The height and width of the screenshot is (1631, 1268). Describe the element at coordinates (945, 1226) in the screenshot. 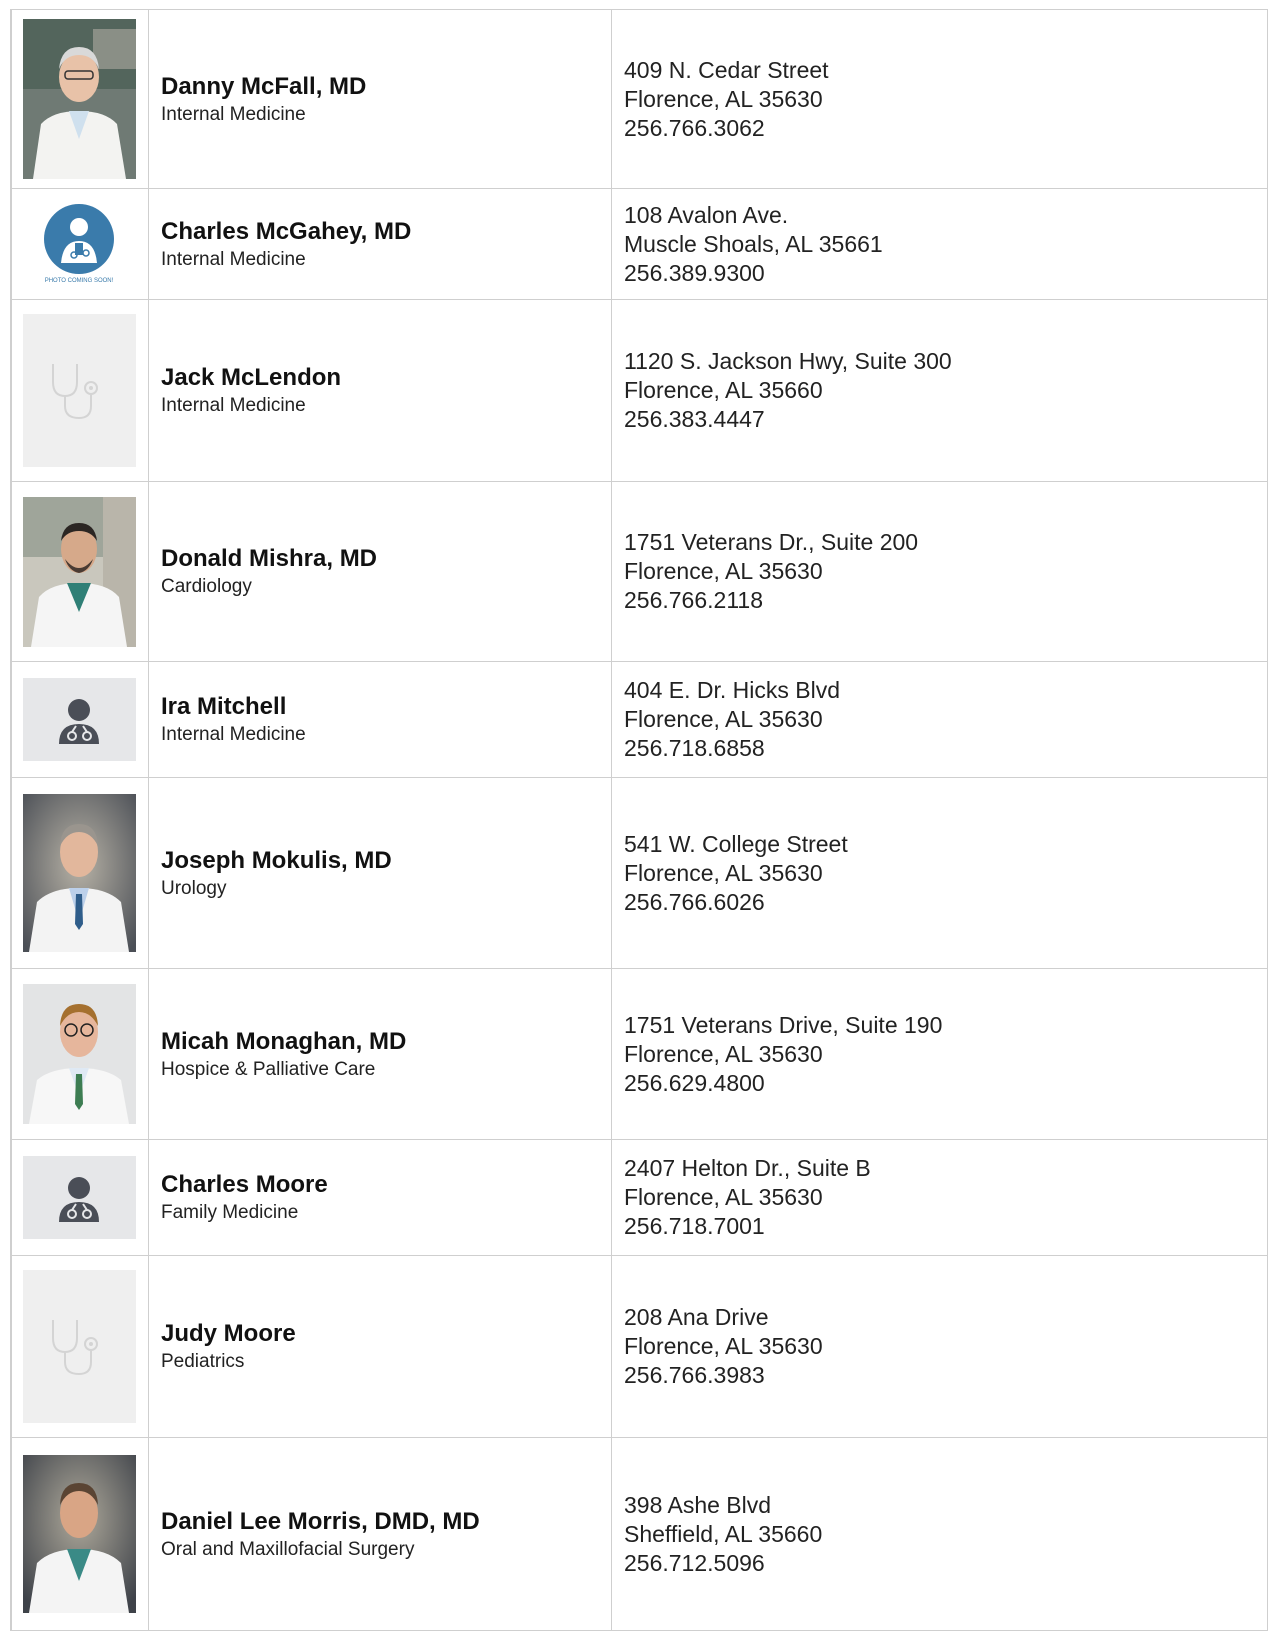

I see `phone-number: 256.718.7001` at that location.